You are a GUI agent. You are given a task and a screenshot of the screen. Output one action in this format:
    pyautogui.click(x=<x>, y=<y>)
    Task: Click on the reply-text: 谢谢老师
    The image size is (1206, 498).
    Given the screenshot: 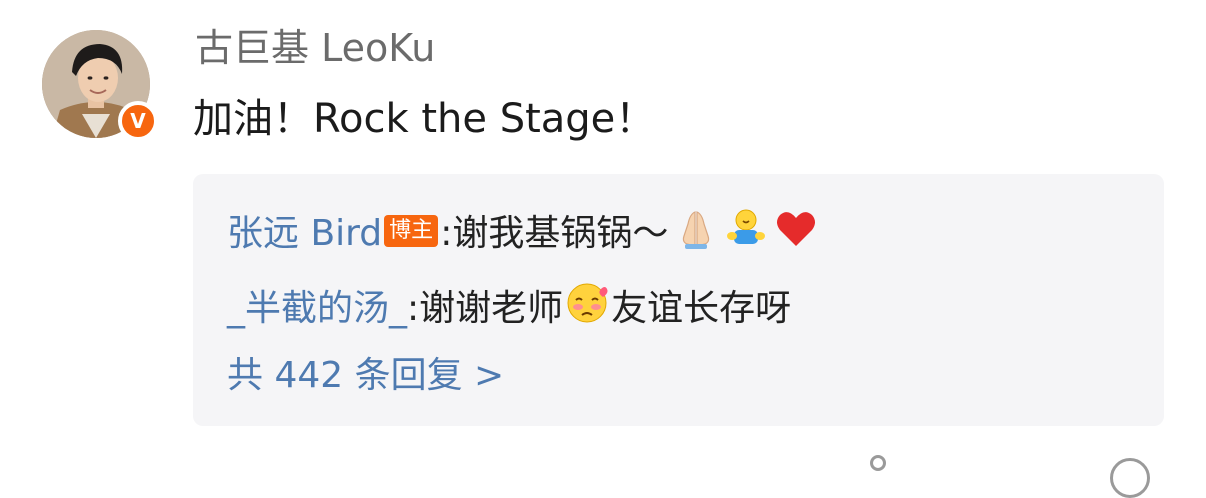 What is the action you would take?
    pyautogui.click(x=491, y=308)
    